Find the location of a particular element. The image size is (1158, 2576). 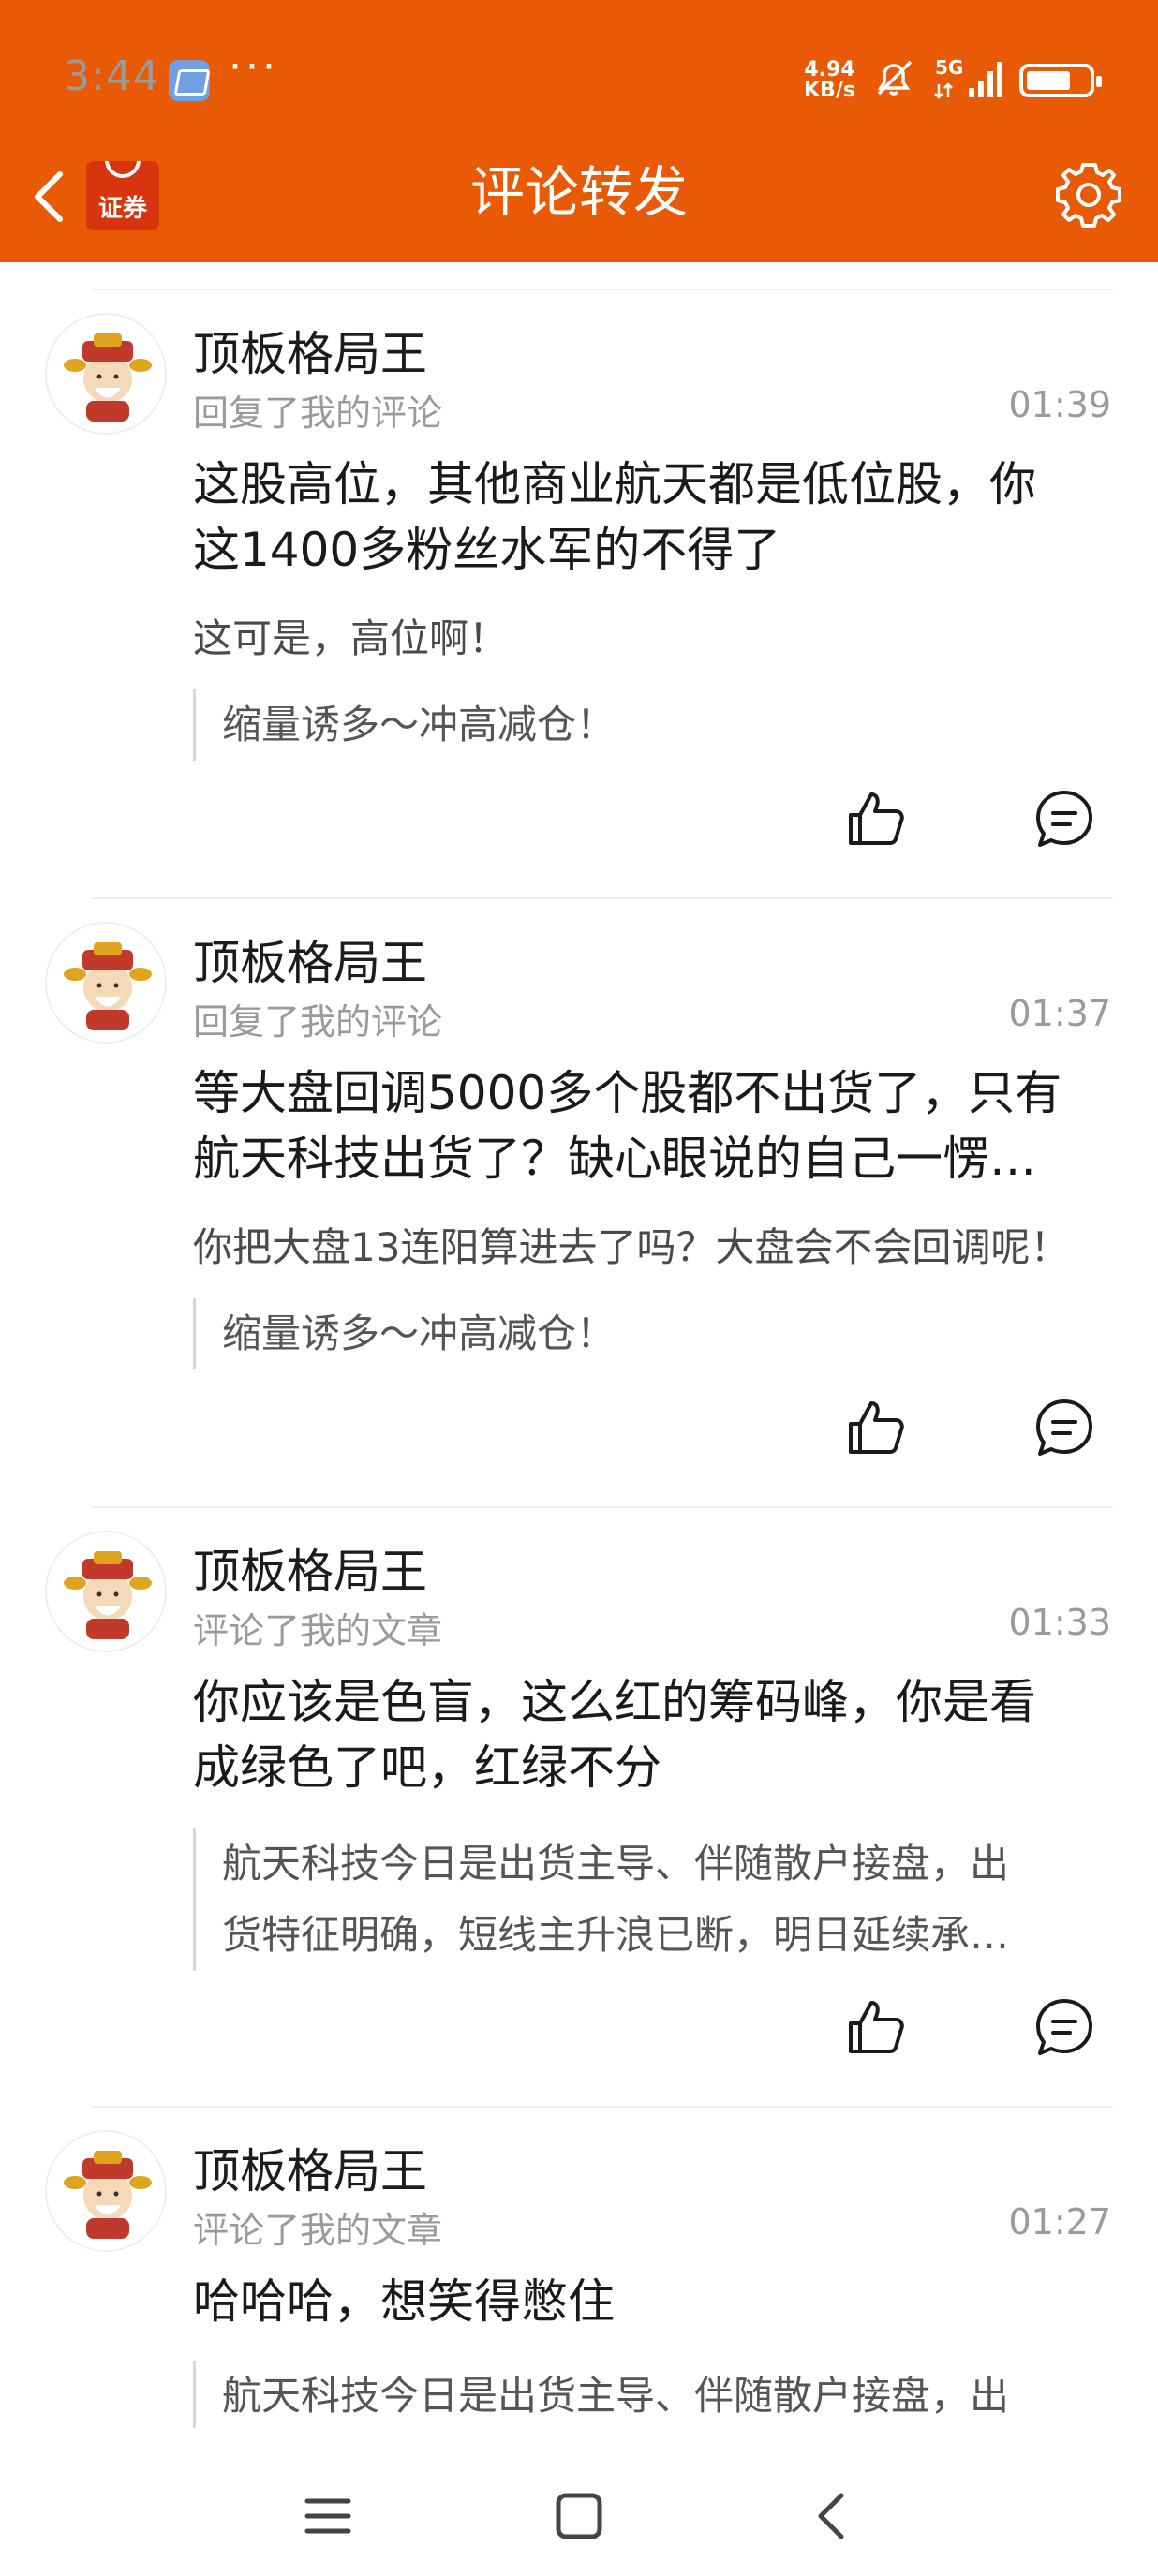

quoted-original: 航天科技今日是出货主导、伴随散户接盘，出 is located at coordinates (642, 2395).